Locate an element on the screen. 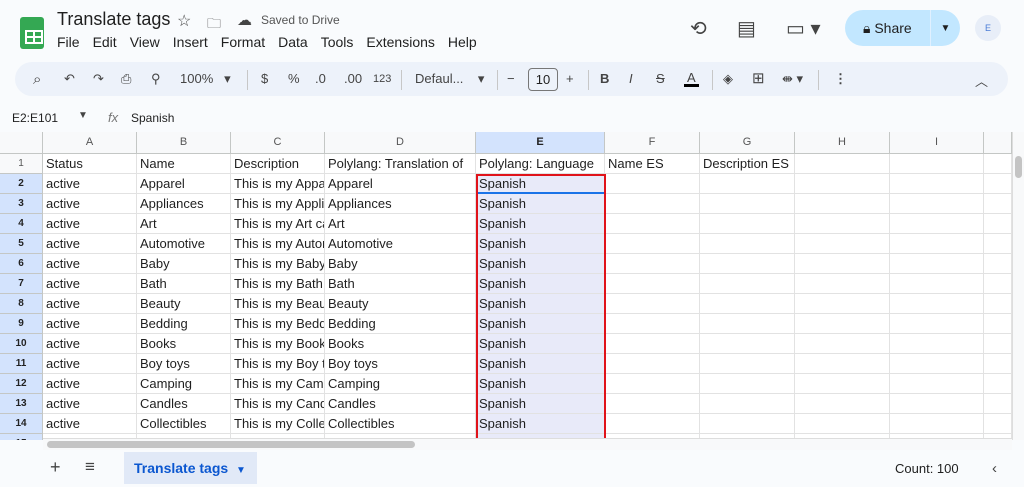 Image resolution: width=1024 pixels, height=487 pixels. select-all-corner is located at coordinates (21, 143).